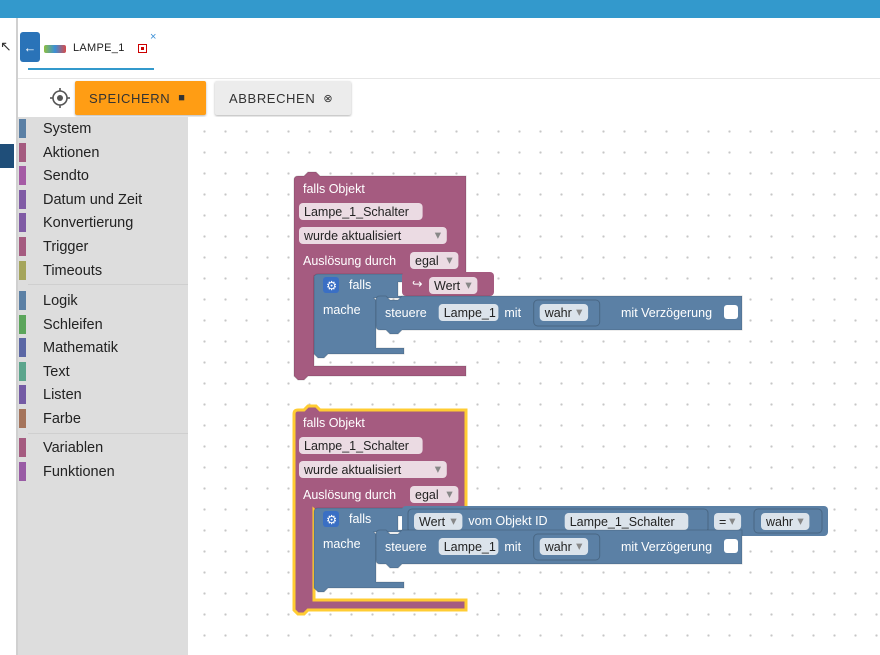  Describe the element at coordinates (103, 152) in the screenshot. I see `category-aktionen: Aktionen` at that location.